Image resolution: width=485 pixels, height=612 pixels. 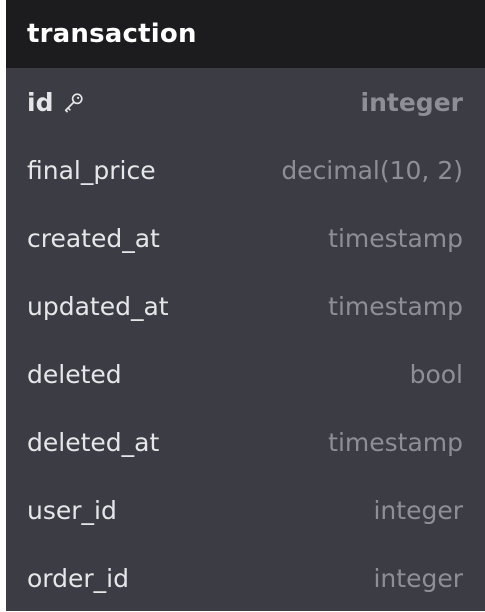 What do you see at coordinates (245, 170) in the screenshot?
I see `column-row-final-price: final_price decimal(10, 2)` at bounding box center [245, 170].